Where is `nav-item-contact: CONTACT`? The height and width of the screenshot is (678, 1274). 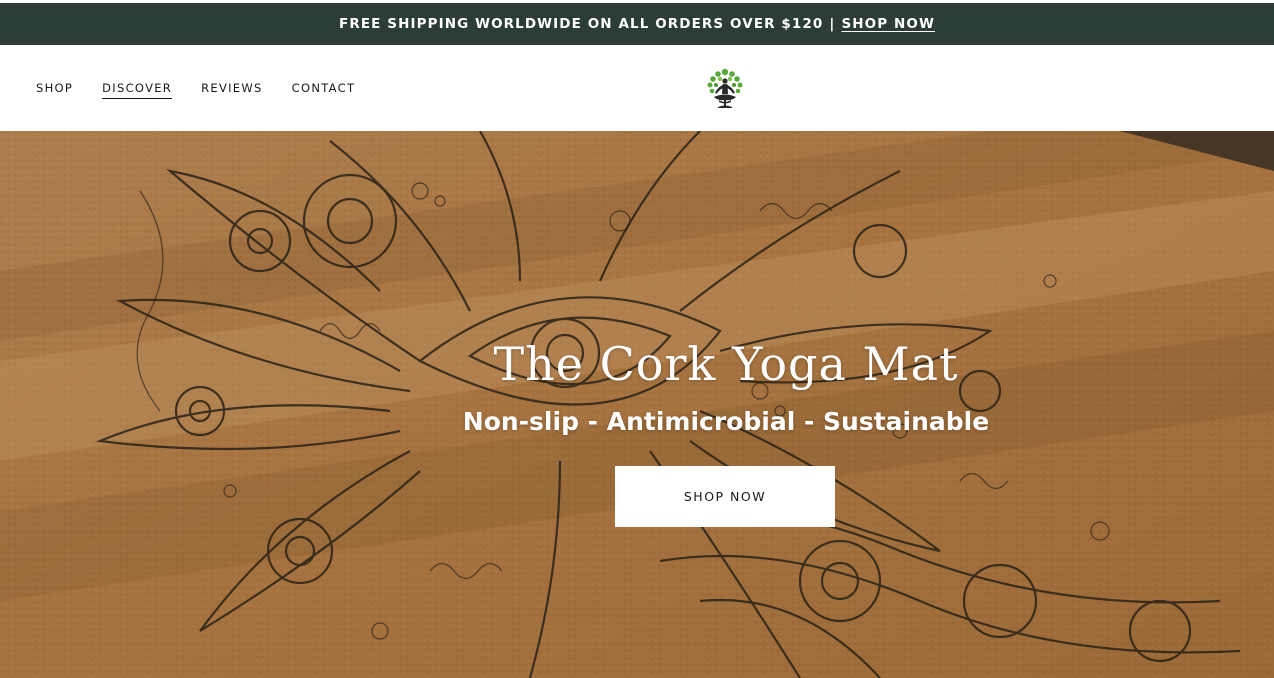
nav-item-contact: CONTACT is located at coordinates (324, 88).